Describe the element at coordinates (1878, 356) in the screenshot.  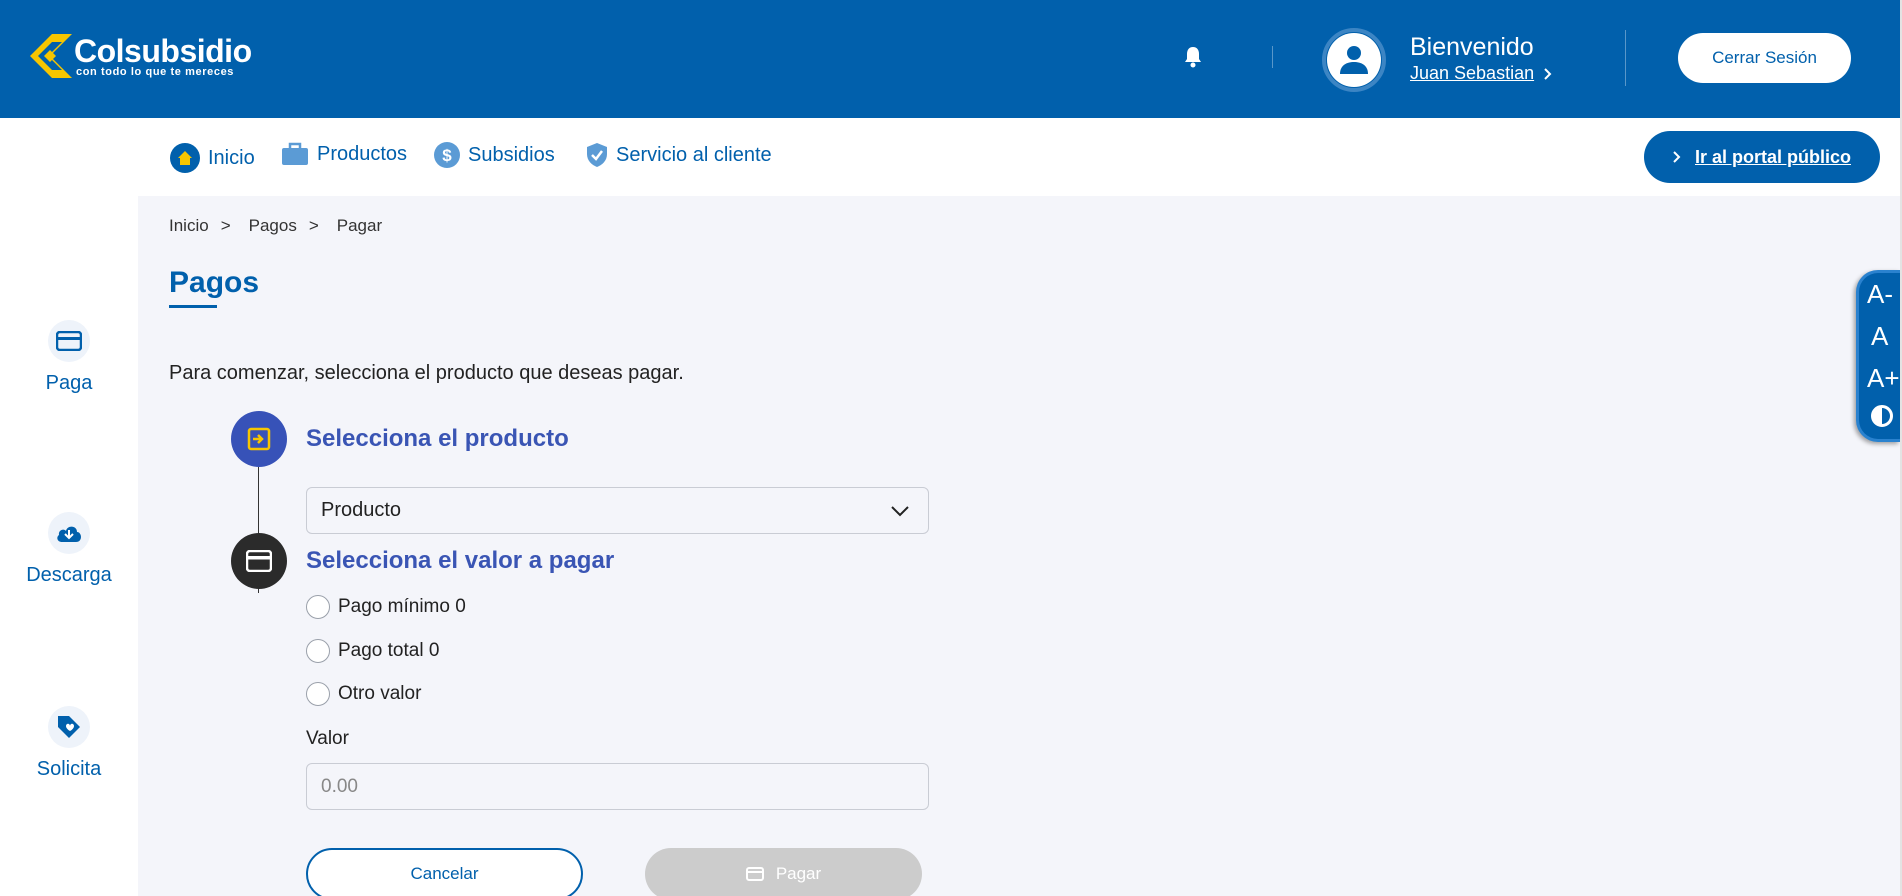
I see `accessibility-toolbar: A- A A+` at that location.